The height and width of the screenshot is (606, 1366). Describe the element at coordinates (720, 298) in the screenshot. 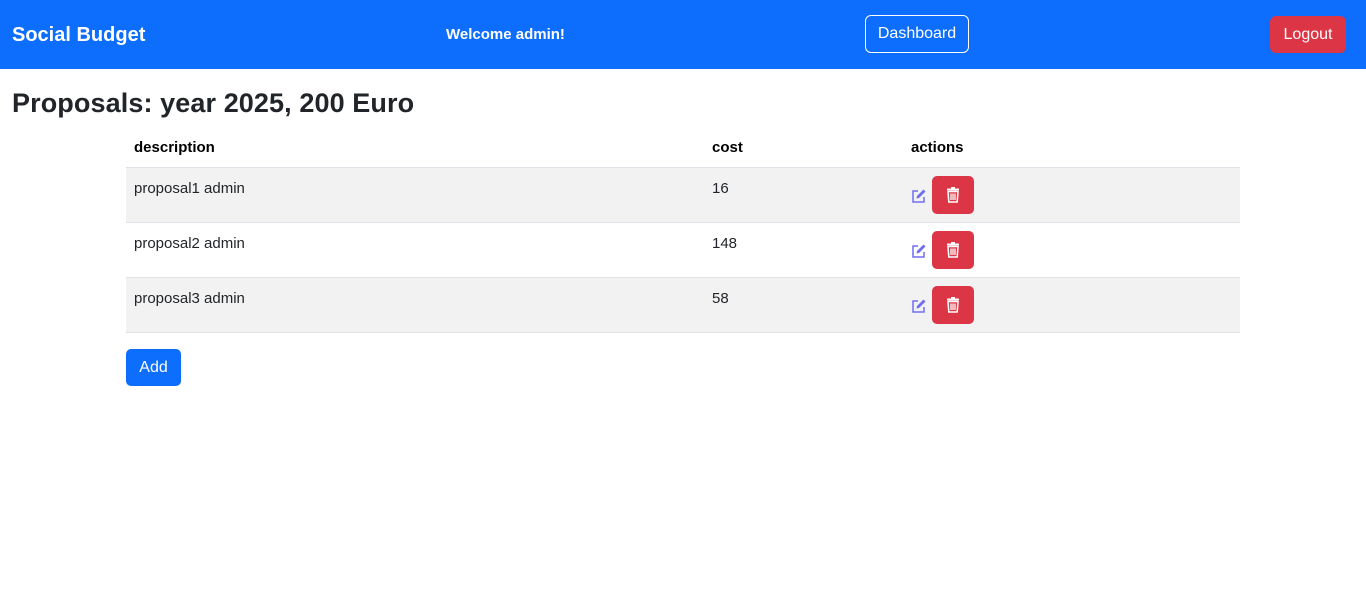

I see `proposal-cost: 58` at that location.